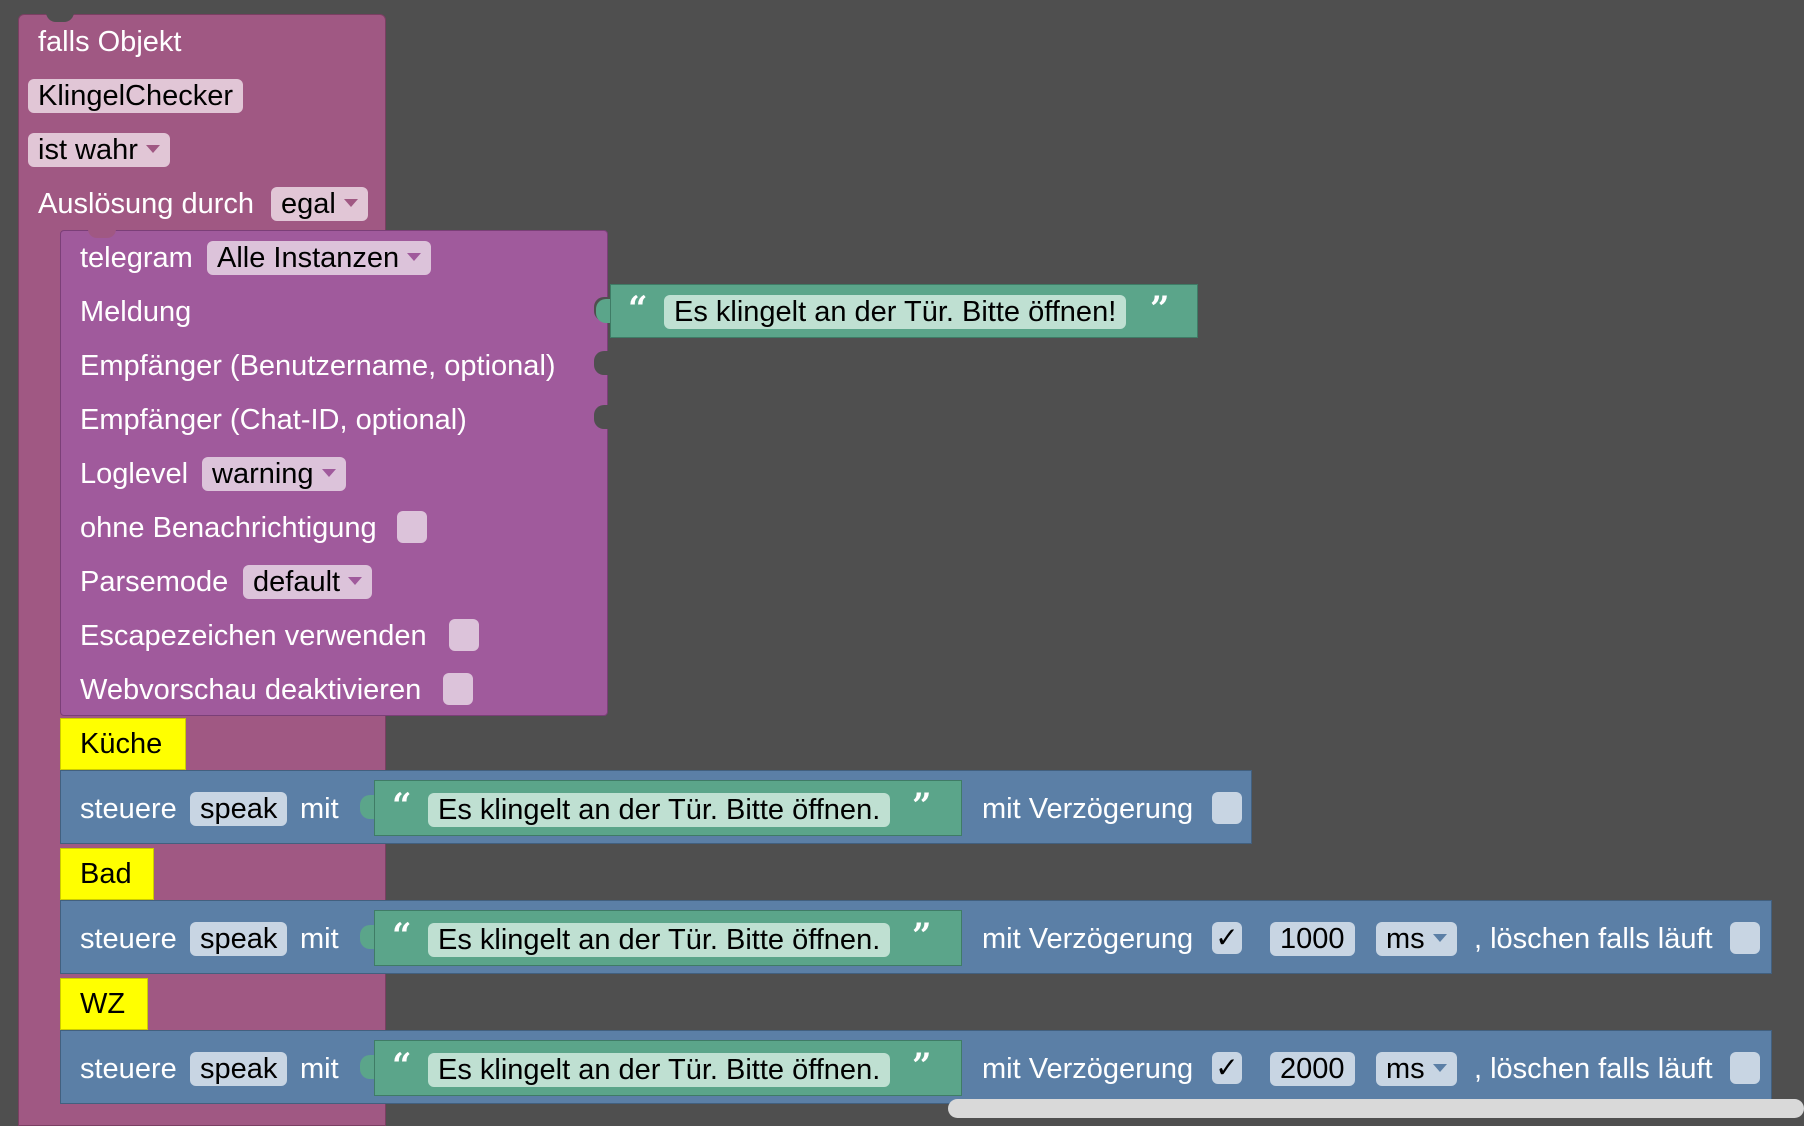 This screenshot has width=1804, height=1126. I want to click on recipient-chat-label: Empfänger (Chat-ID, optional), so click(273, 420).